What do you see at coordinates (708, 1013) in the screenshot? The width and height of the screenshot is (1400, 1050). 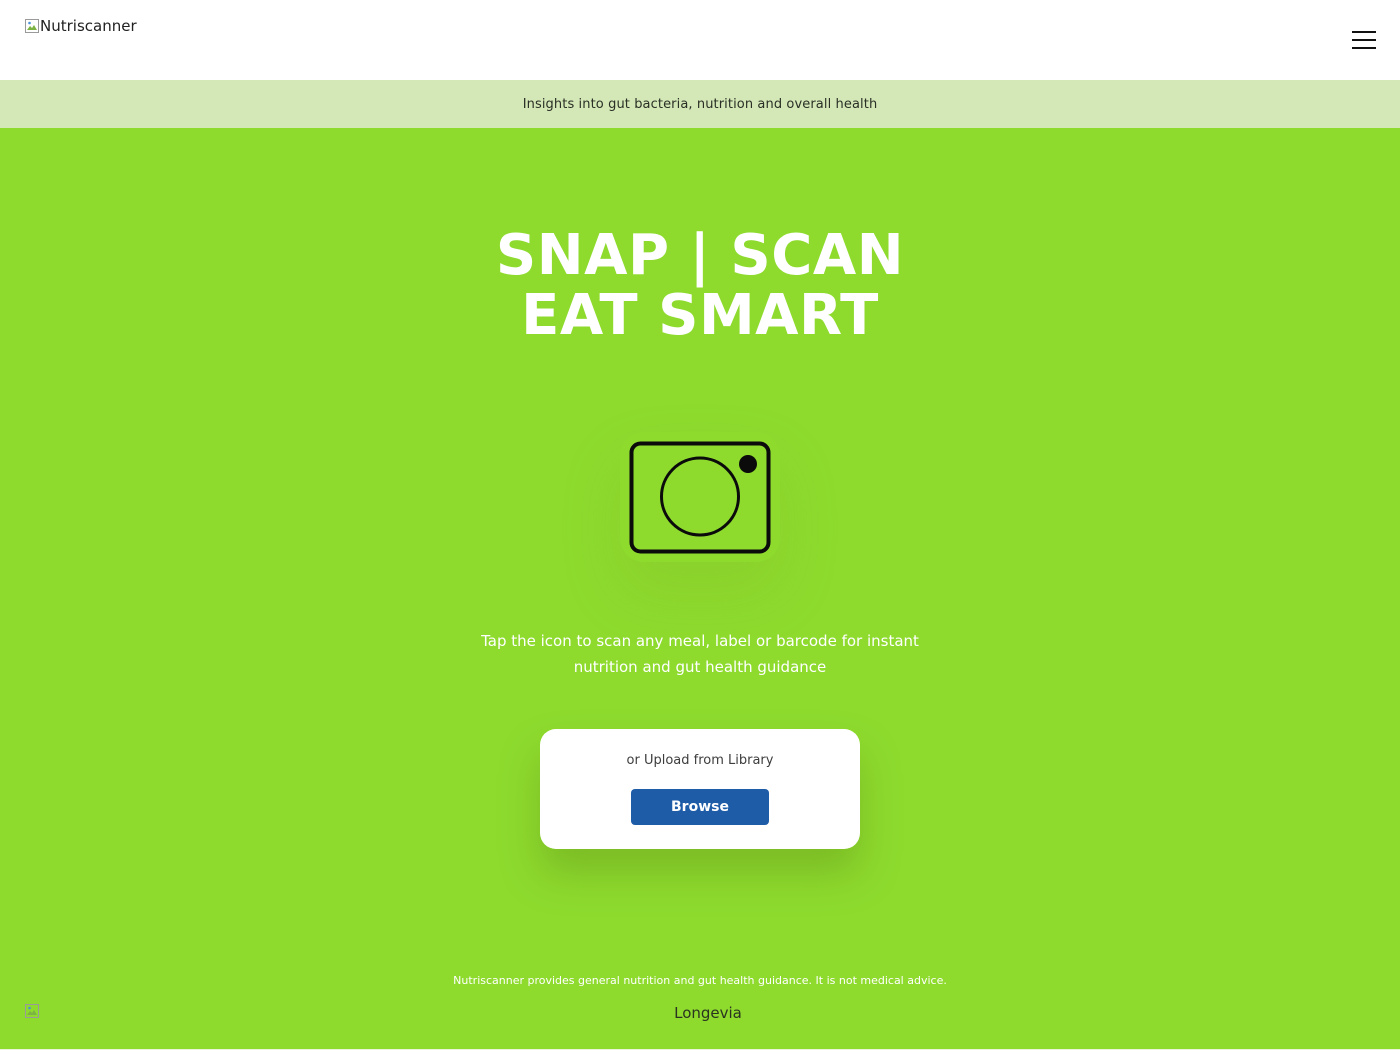 I see `partner-logo-text: Longevia` at bounding box center [708, 1013].